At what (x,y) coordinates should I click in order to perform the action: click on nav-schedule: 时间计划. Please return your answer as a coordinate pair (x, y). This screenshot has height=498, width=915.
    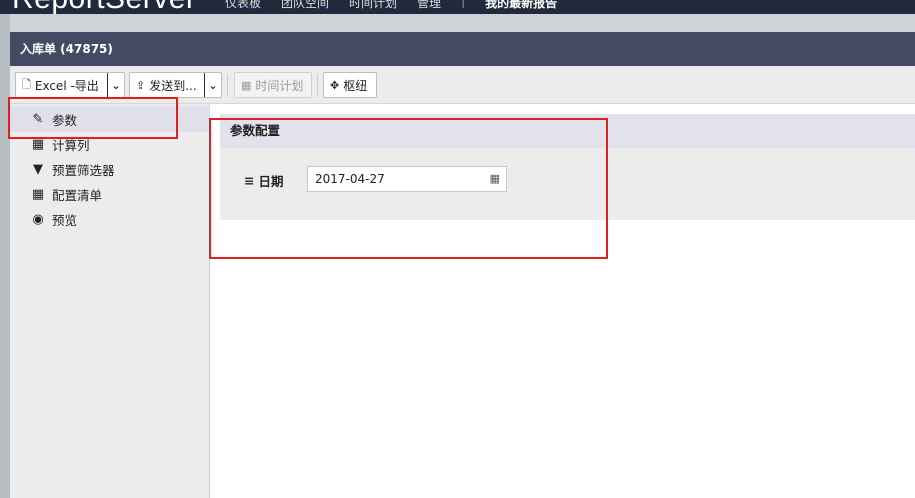
    Looking at the image, I should click on (373, 5).